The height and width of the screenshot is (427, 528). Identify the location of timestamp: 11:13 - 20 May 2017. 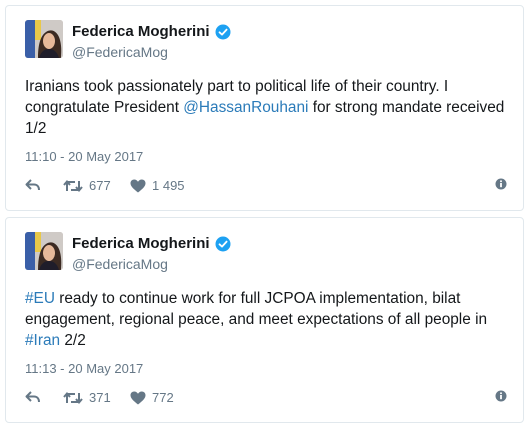
(84, 368).